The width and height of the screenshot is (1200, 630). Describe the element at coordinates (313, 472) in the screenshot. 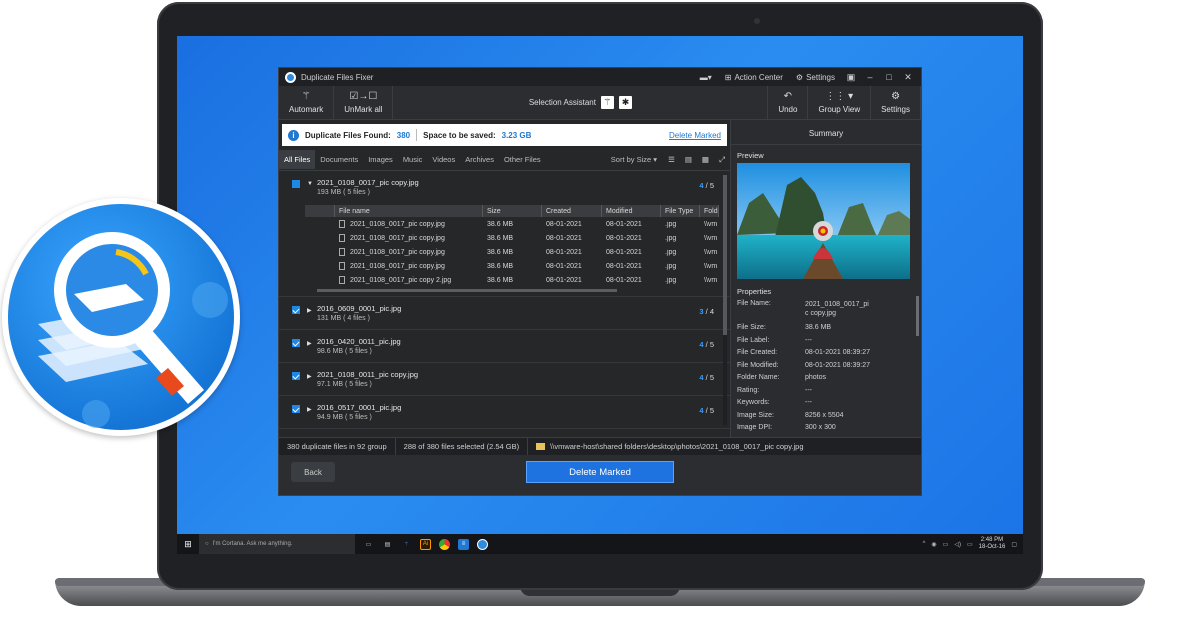

I see `back-button: Back` at that location.